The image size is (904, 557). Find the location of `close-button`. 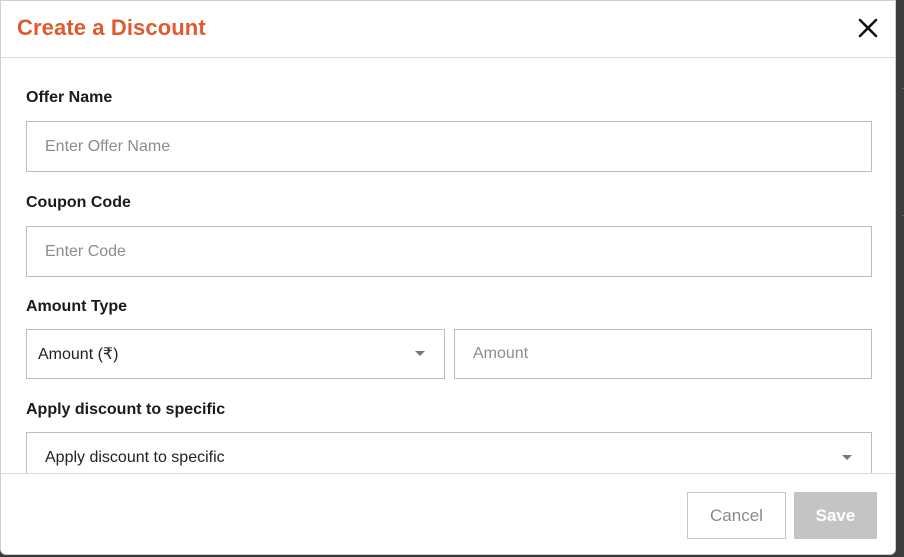

close-button is located at coordinates (868, 28).